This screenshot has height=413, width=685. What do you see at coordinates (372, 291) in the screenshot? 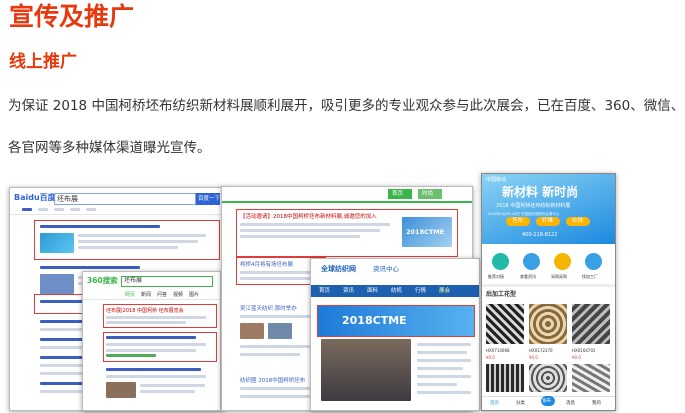
I see `textile-nav-3: 面料` at bounding box center [372, 291].